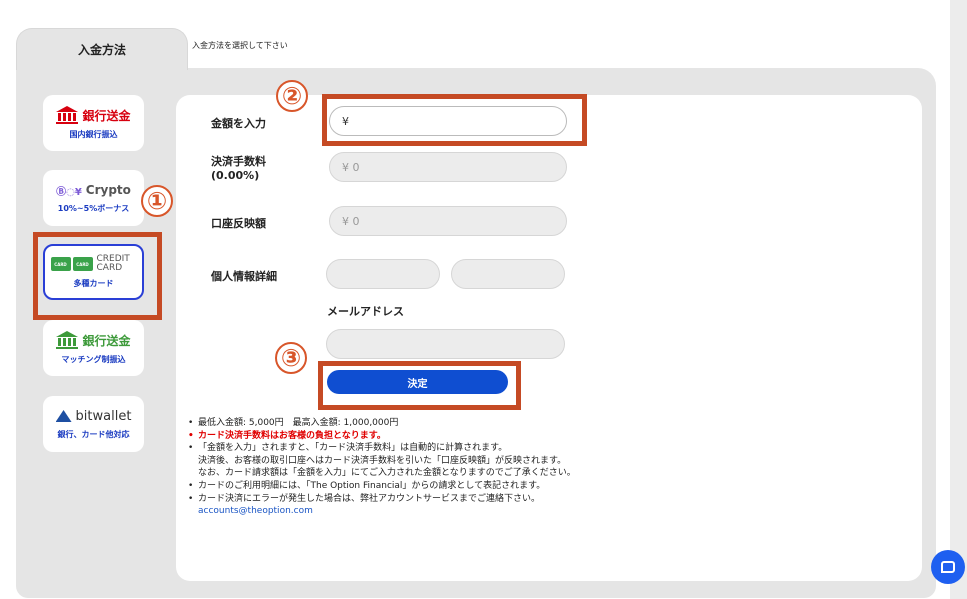 This screenshot has height=599, width=967. I want to click on amount-input-wrapper: ¥, so click(448, 121).